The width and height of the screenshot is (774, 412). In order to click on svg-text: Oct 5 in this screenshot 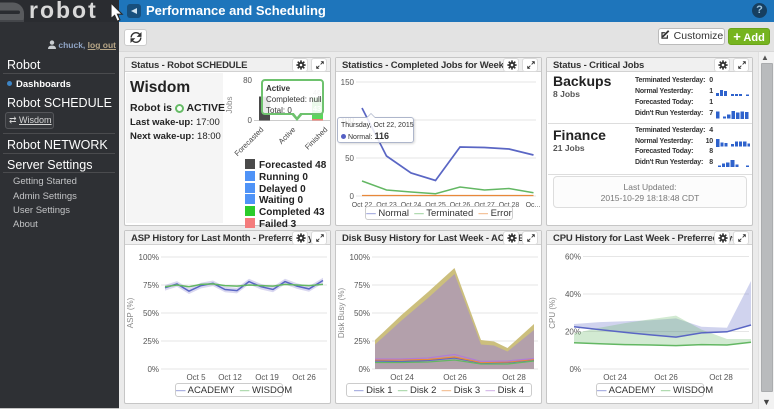, I will do `click(196, 377)`.